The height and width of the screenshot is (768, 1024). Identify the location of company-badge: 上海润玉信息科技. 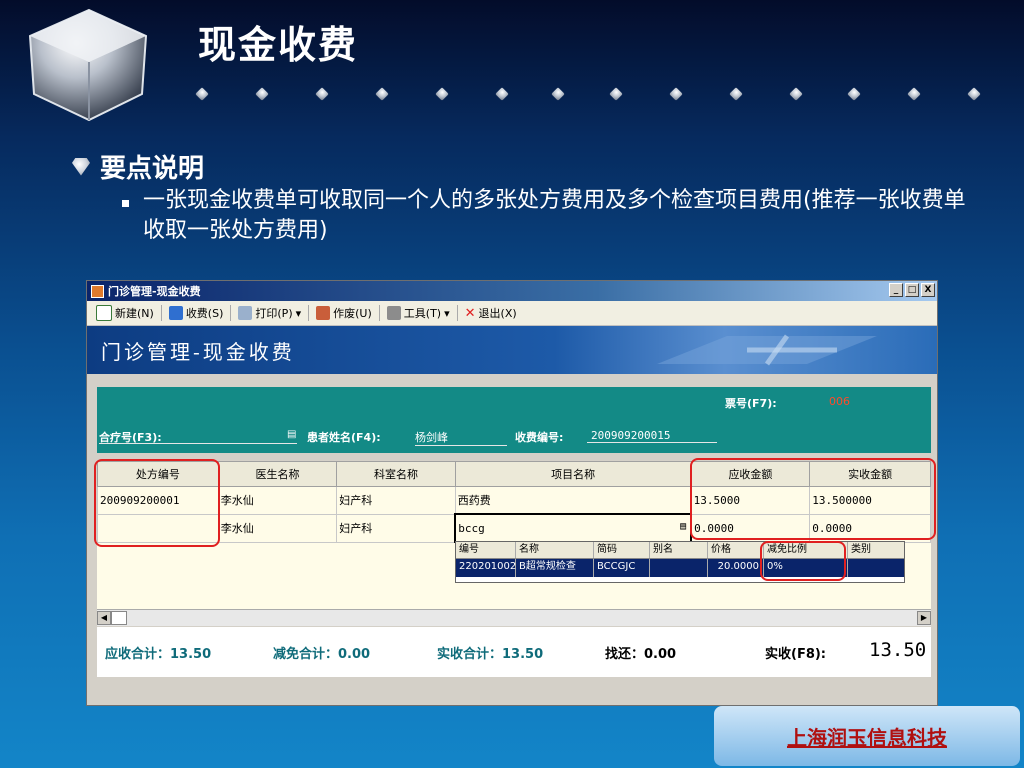
(867, 736).